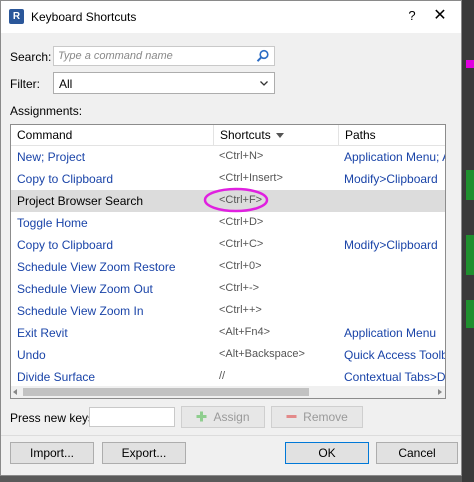 The height and width of the screenshot is (482, 474). I want to click on search-input, so click(151, 56).